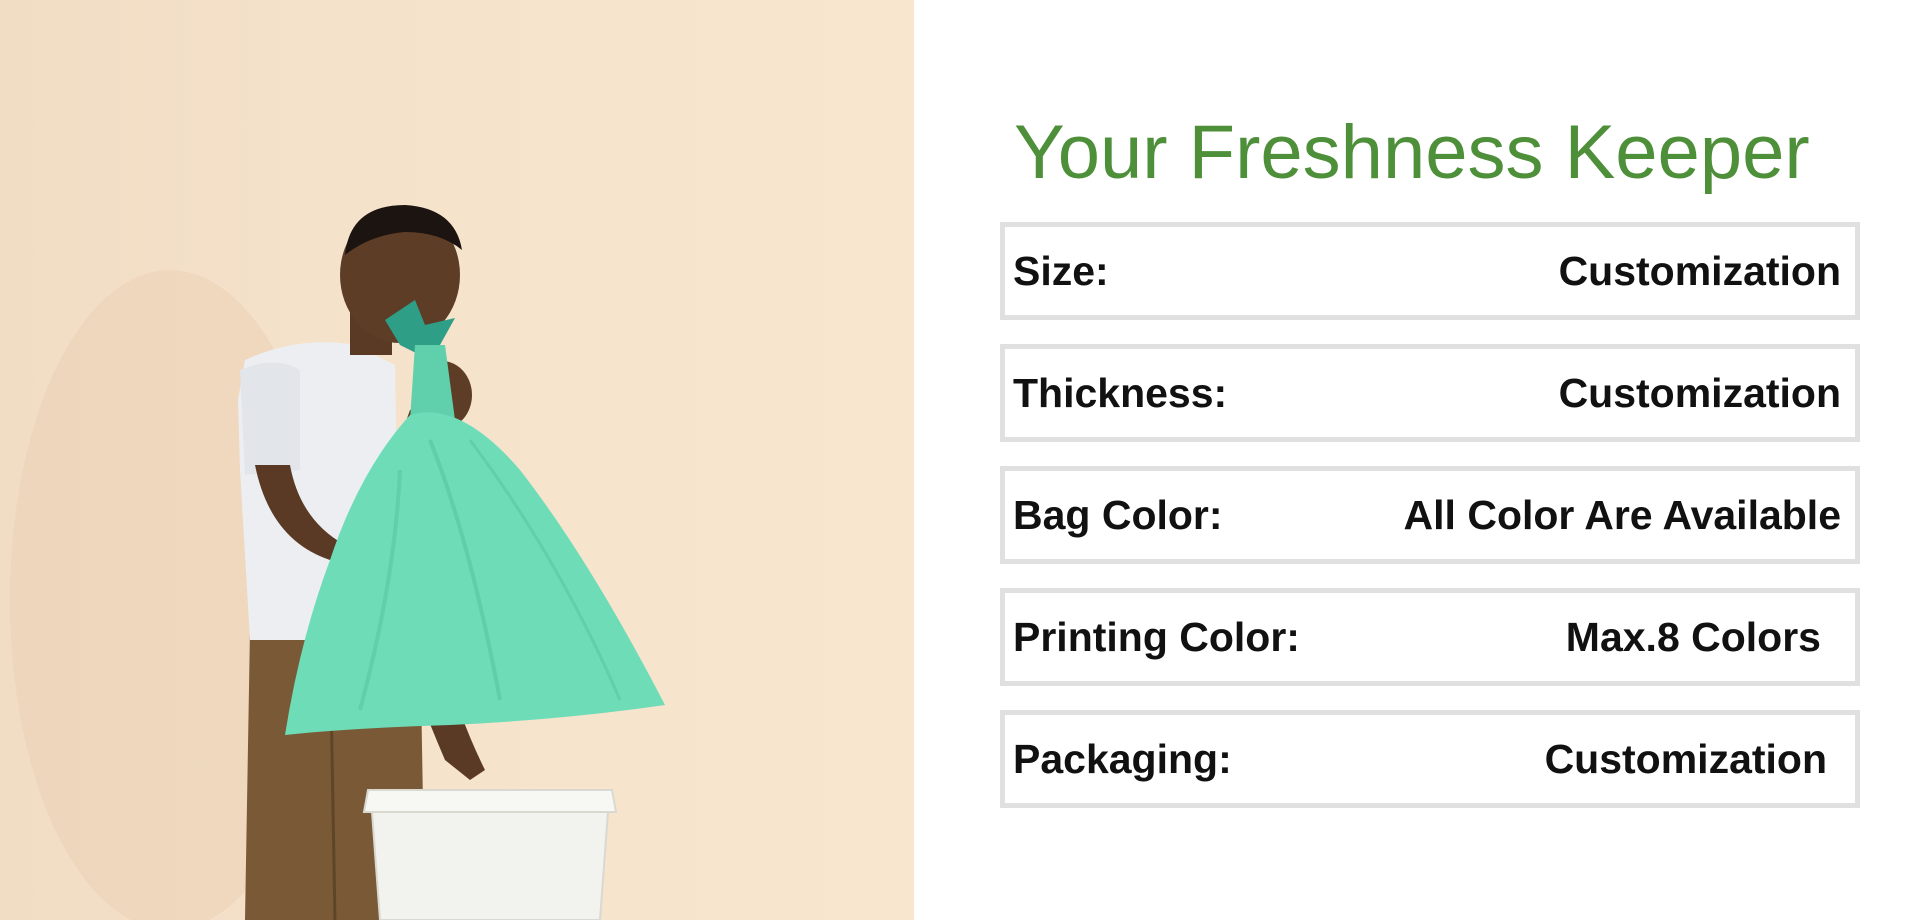 This screenshot has height=920, width=1920. What do you see at coordinates (1430, 271) in the screenshot?
I see `spec-row-size: Size: Customization` at bounding box center [1430, 271].